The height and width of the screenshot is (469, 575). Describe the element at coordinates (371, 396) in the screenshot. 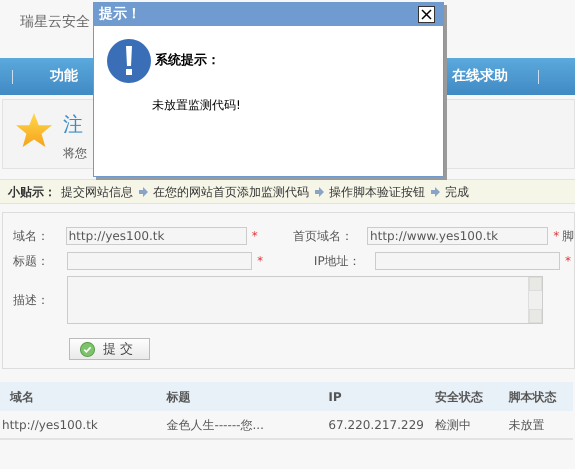

I see `column-header: IP` at that location.